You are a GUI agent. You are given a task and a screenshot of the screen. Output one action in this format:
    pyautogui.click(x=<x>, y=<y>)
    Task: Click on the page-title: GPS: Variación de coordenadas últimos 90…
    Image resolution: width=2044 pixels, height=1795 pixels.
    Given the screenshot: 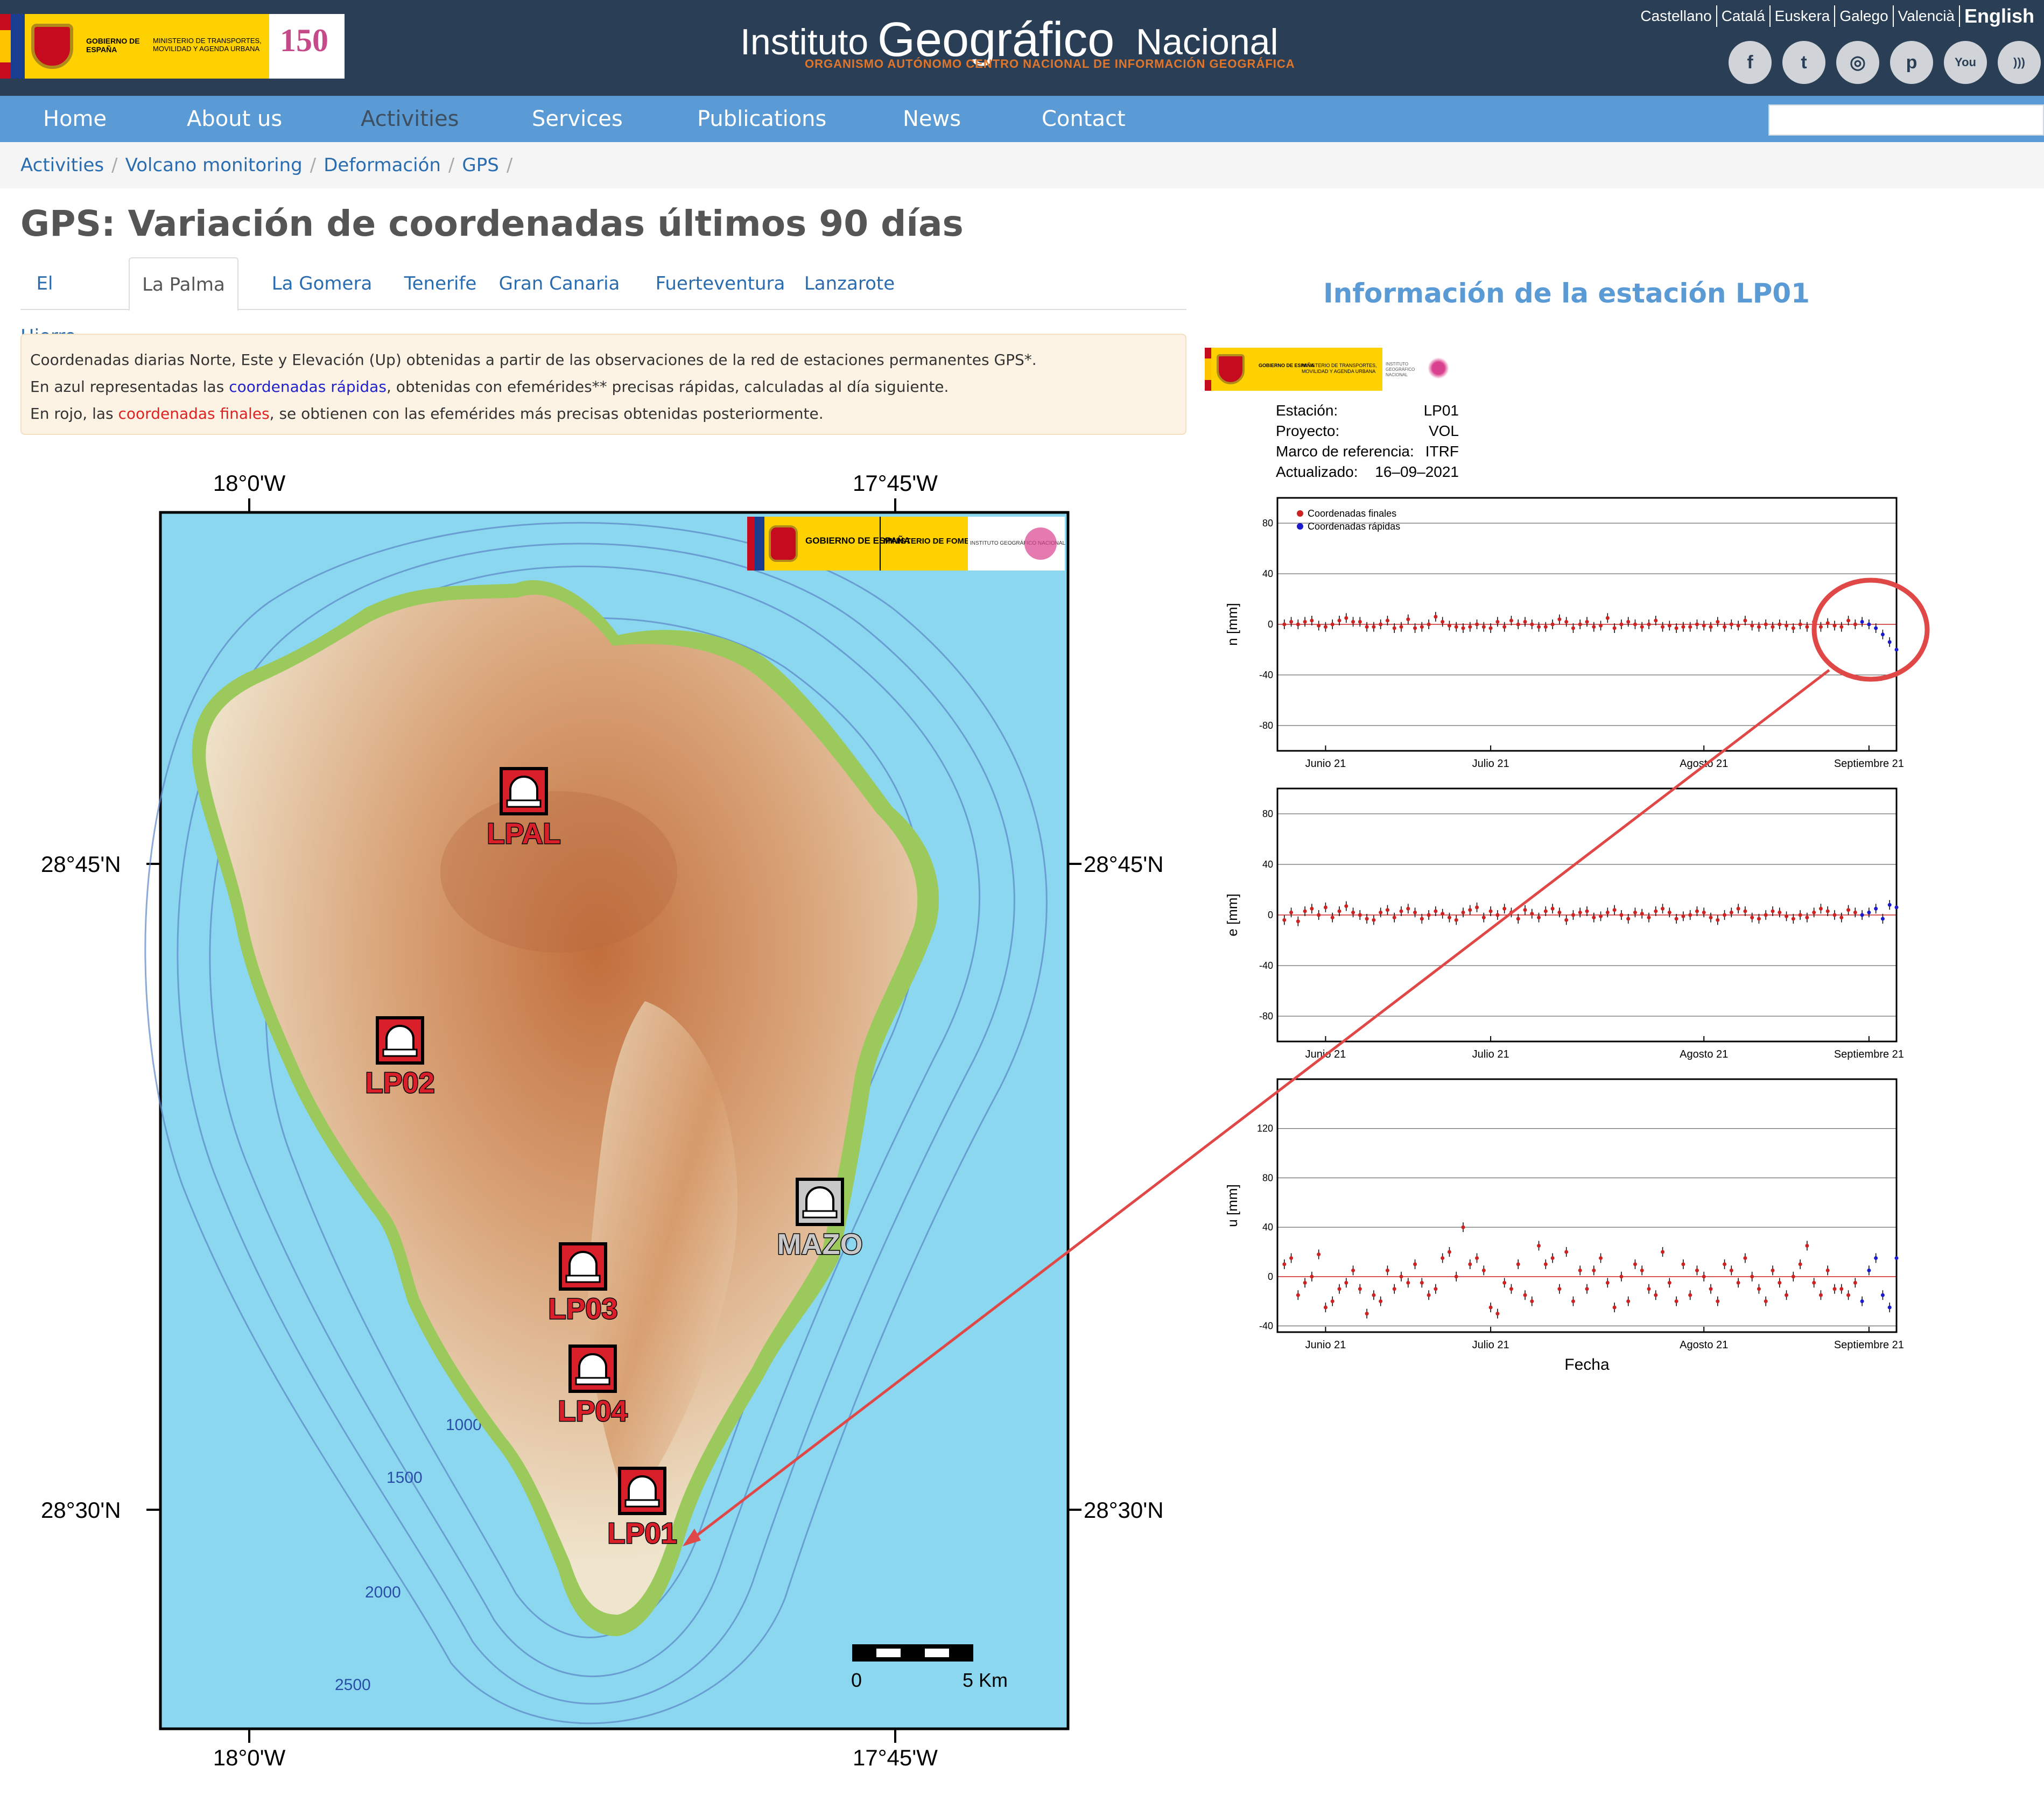 What is the action you would take?
    pyautogui.click(x=492, y=223)
    